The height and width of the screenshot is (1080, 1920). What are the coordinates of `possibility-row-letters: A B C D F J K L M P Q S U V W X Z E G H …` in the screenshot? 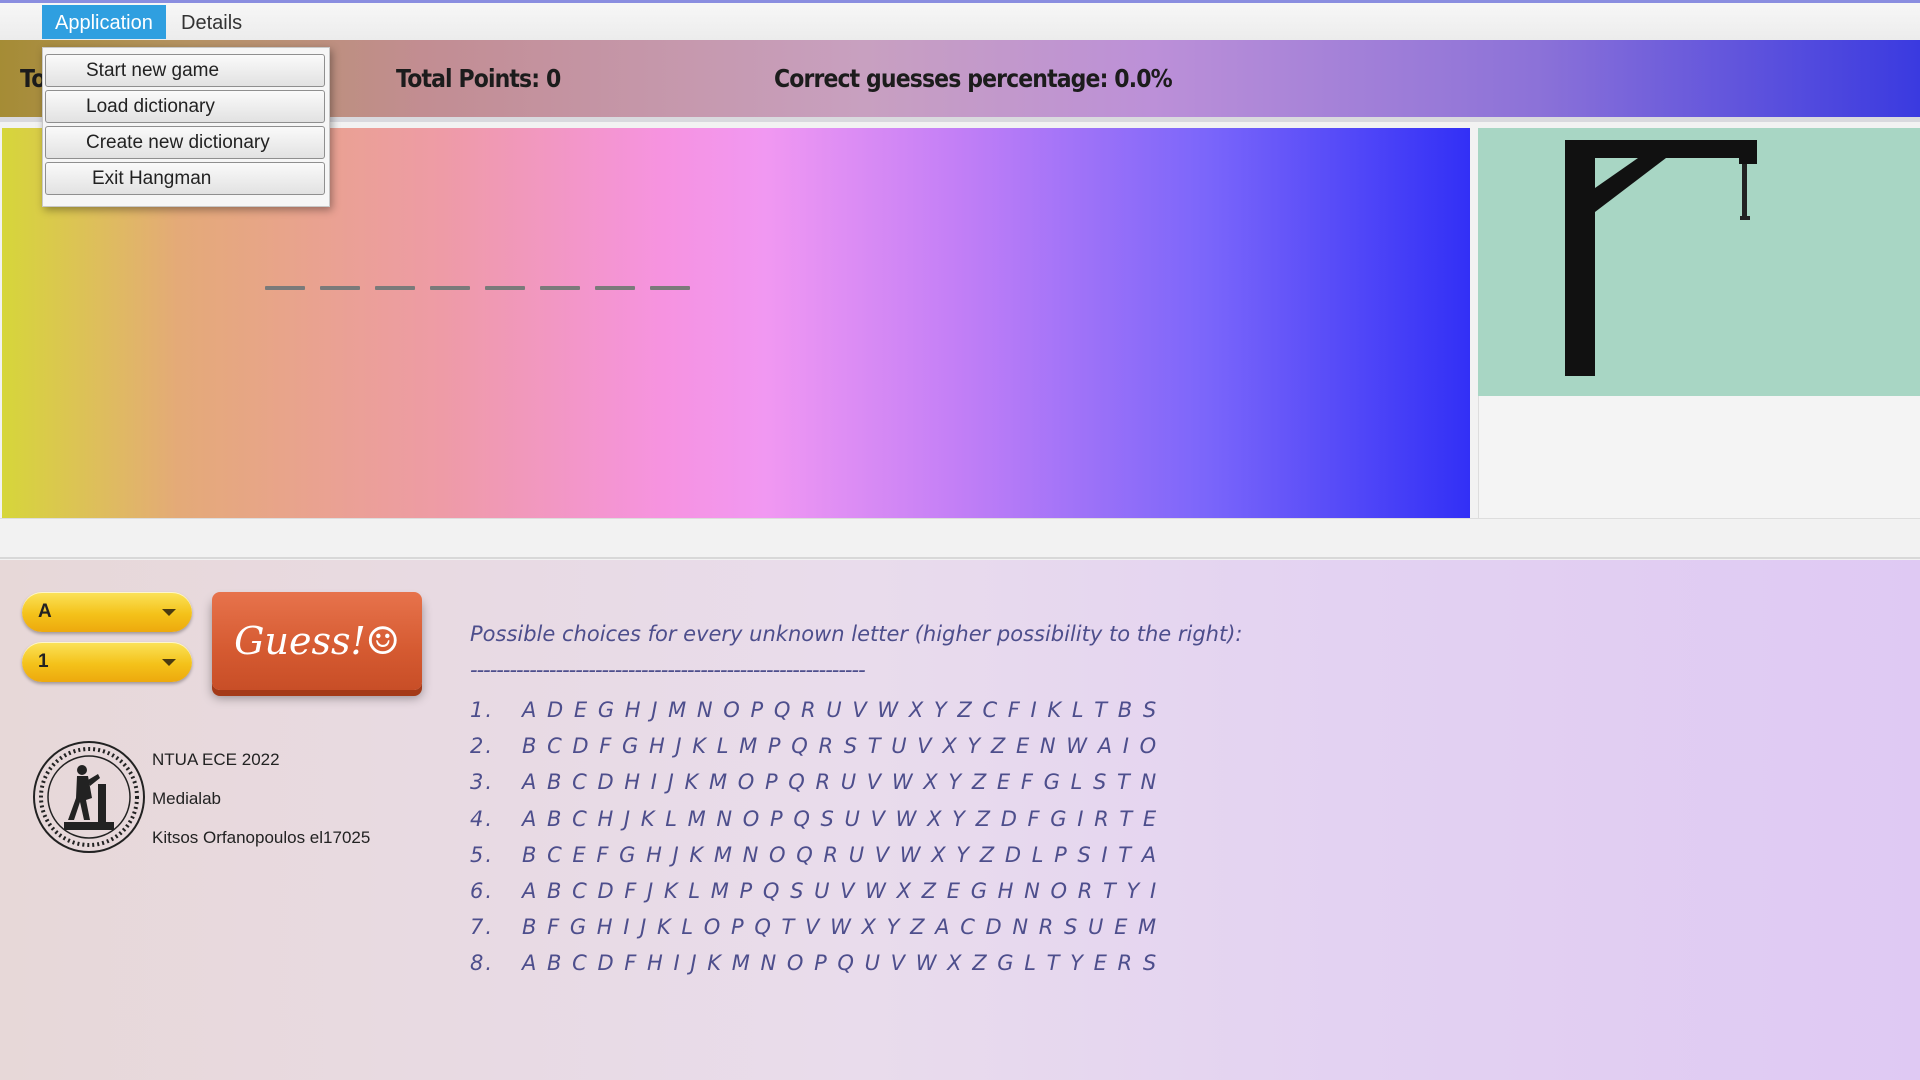 It's located at (840, 891).